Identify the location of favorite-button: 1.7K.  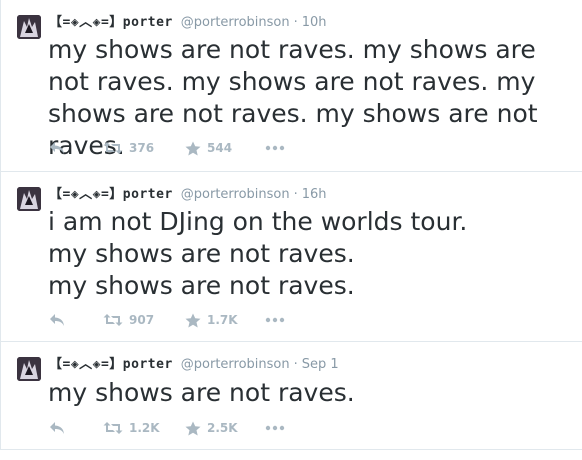
(225, 320).